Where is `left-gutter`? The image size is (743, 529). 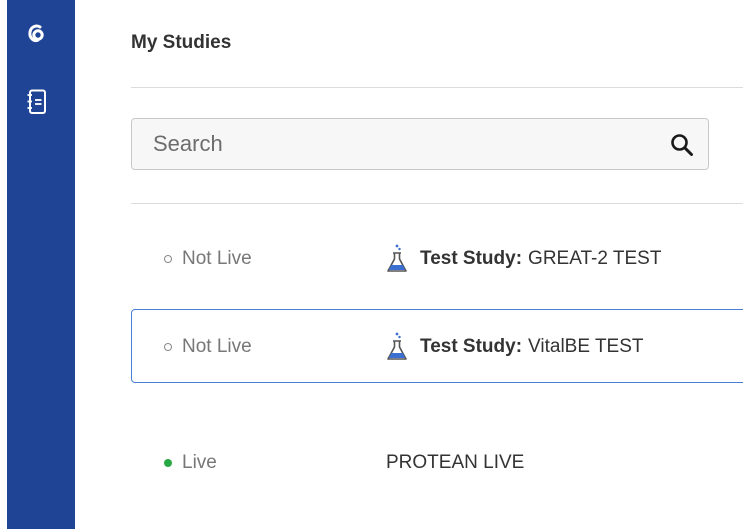
left-gutter is located at coordinates (3, 264).